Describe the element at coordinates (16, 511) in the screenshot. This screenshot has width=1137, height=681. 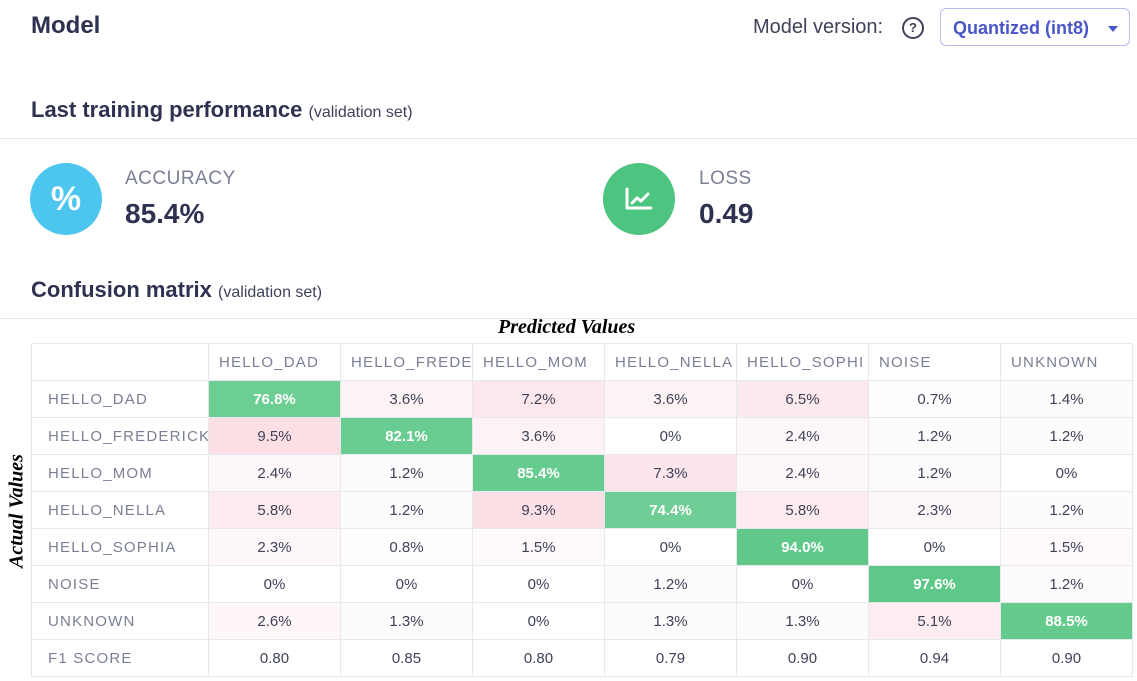
I see `actual-values-label: Actual Values` at that location.